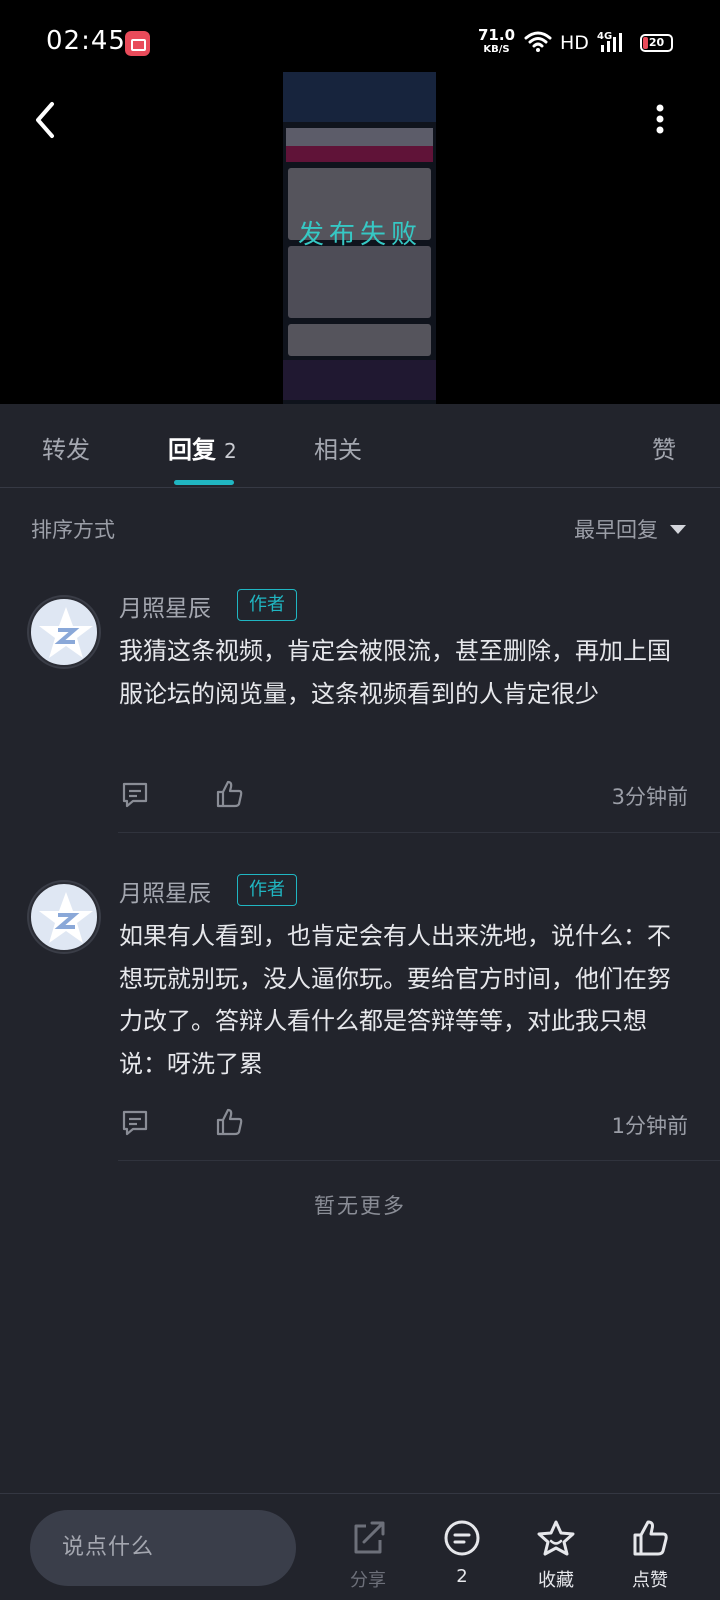 The width and height of the screenshot is (720, 1600). Describe the element at coordinates (46, 120) in the screenshot. I see `back-arrow-icon` at that location.